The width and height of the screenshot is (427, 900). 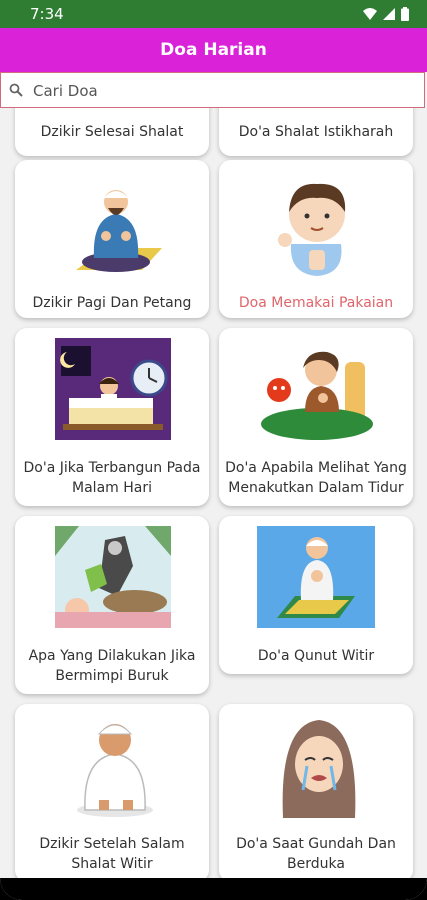 I want to click on waking-night-image, so click(x=113, y=389).